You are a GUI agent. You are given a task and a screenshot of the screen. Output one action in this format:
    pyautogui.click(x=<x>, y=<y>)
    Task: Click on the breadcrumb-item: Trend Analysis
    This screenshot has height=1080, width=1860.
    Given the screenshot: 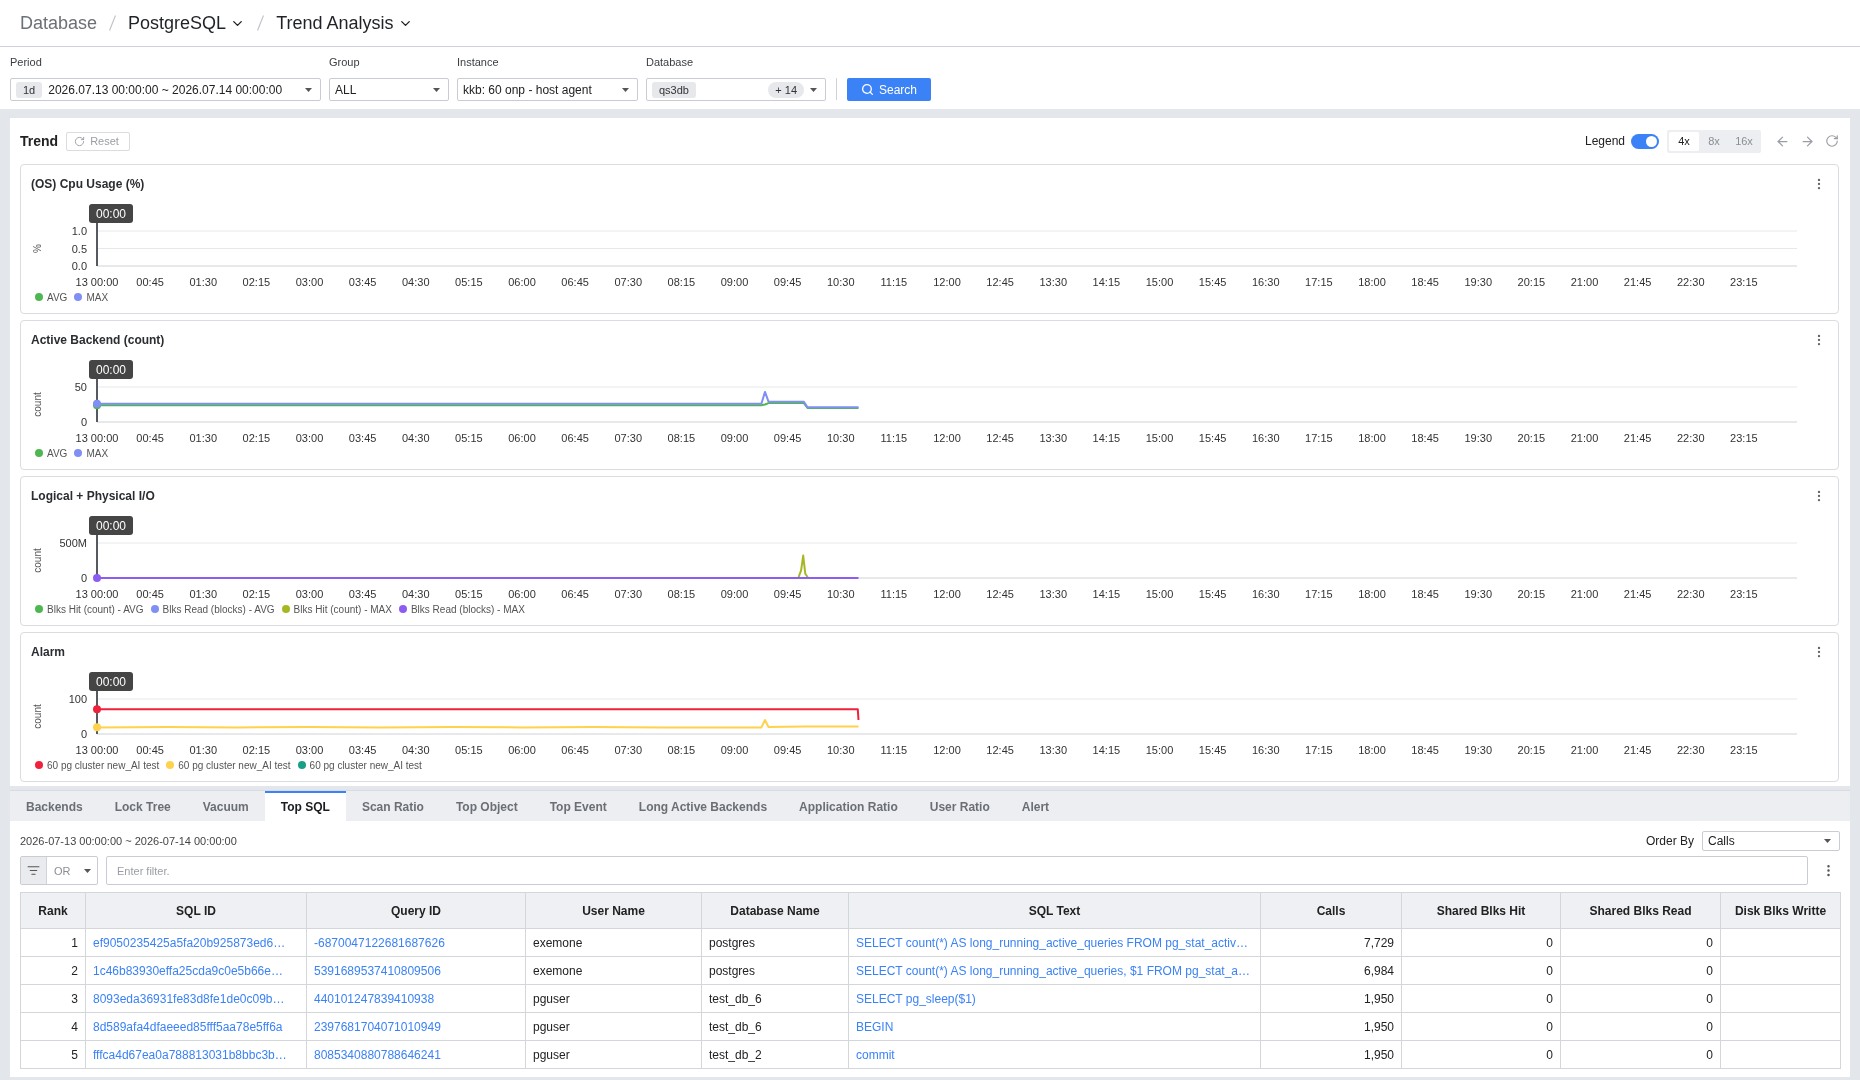 What is the action you would take?
    pyautogui.click(x=344, y=23)
    